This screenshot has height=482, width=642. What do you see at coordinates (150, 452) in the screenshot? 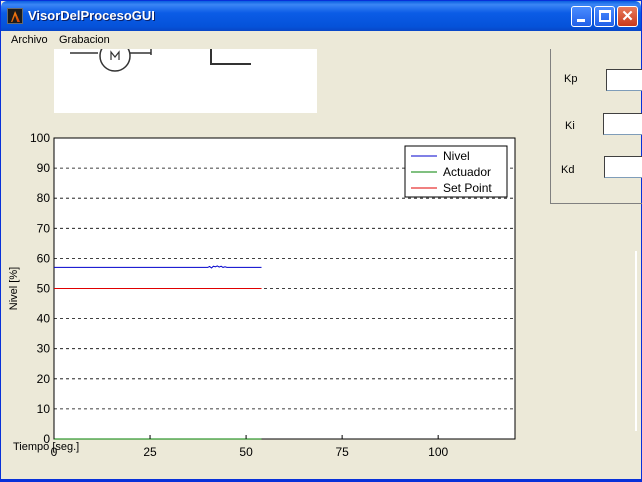
I see `x-tick-label: 25` at bounding box center [150, 452].